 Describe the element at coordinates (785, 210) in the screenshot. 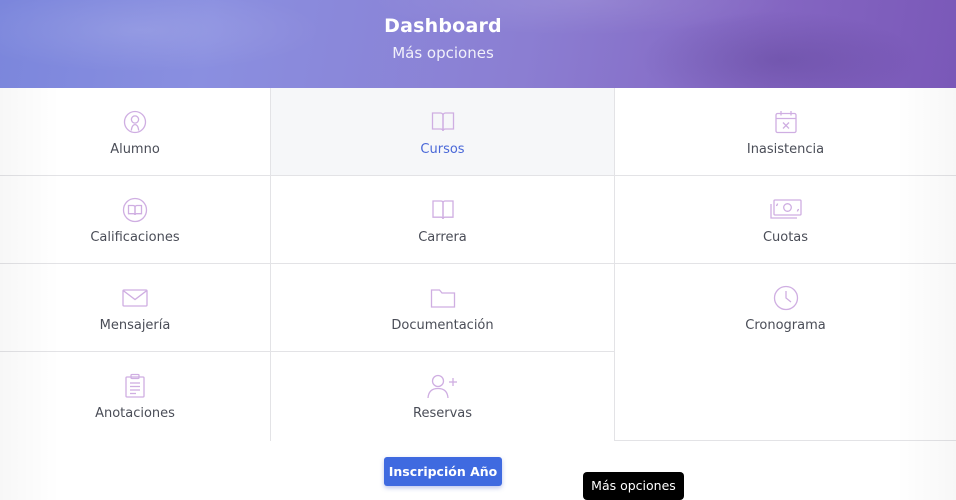

I see `cash-icon` at that location.